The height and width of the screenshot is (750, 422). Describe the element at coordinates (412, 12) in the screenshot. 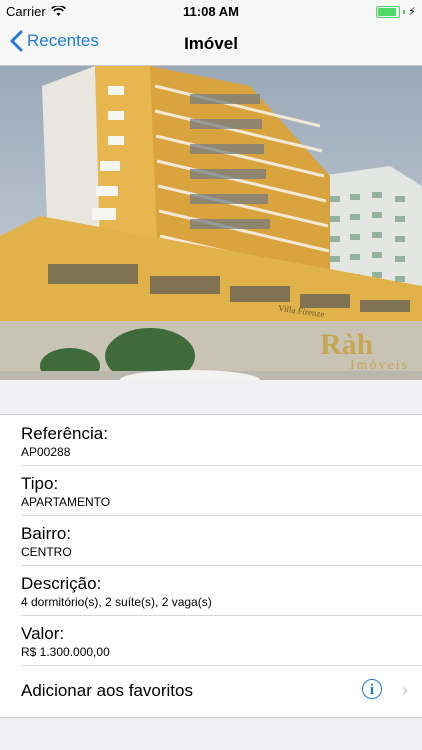

I see `charging-bolt-icon: ⚡` at that location.